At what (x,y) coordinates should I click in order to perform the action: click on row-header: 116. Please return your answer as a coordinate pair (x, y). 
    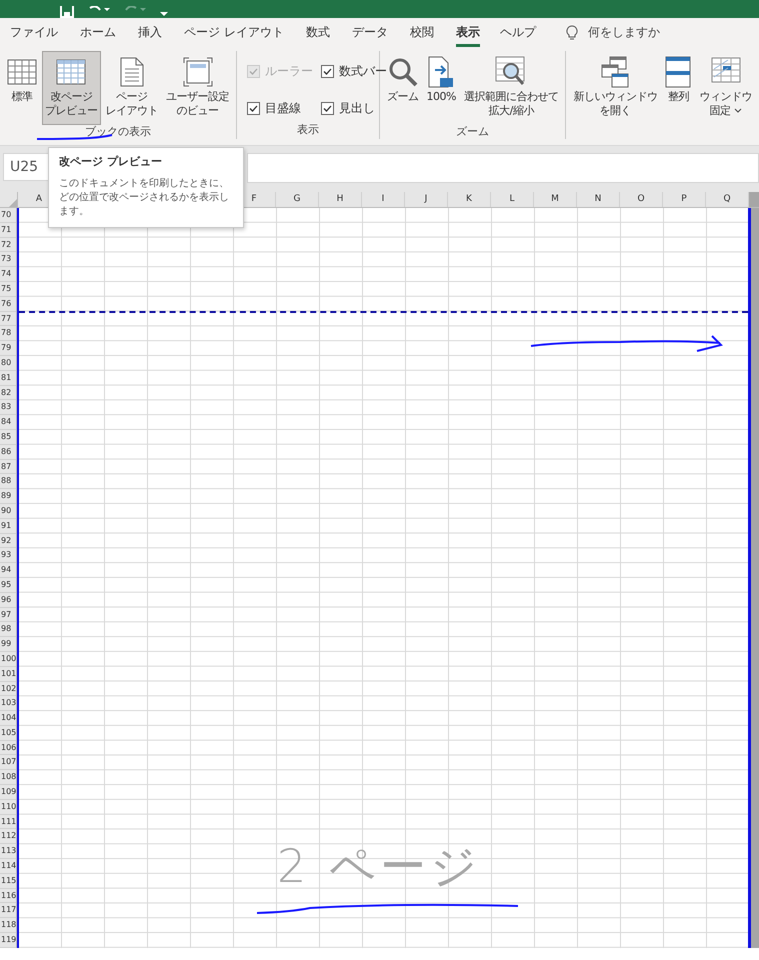
    Looking at the image, I should click on (8, 896).